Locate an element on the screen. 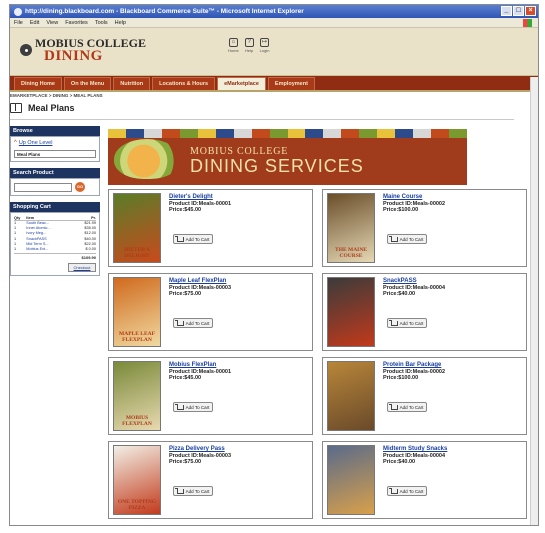  product-image: THE MAINE COURSE is located at coordinates (351, 228).